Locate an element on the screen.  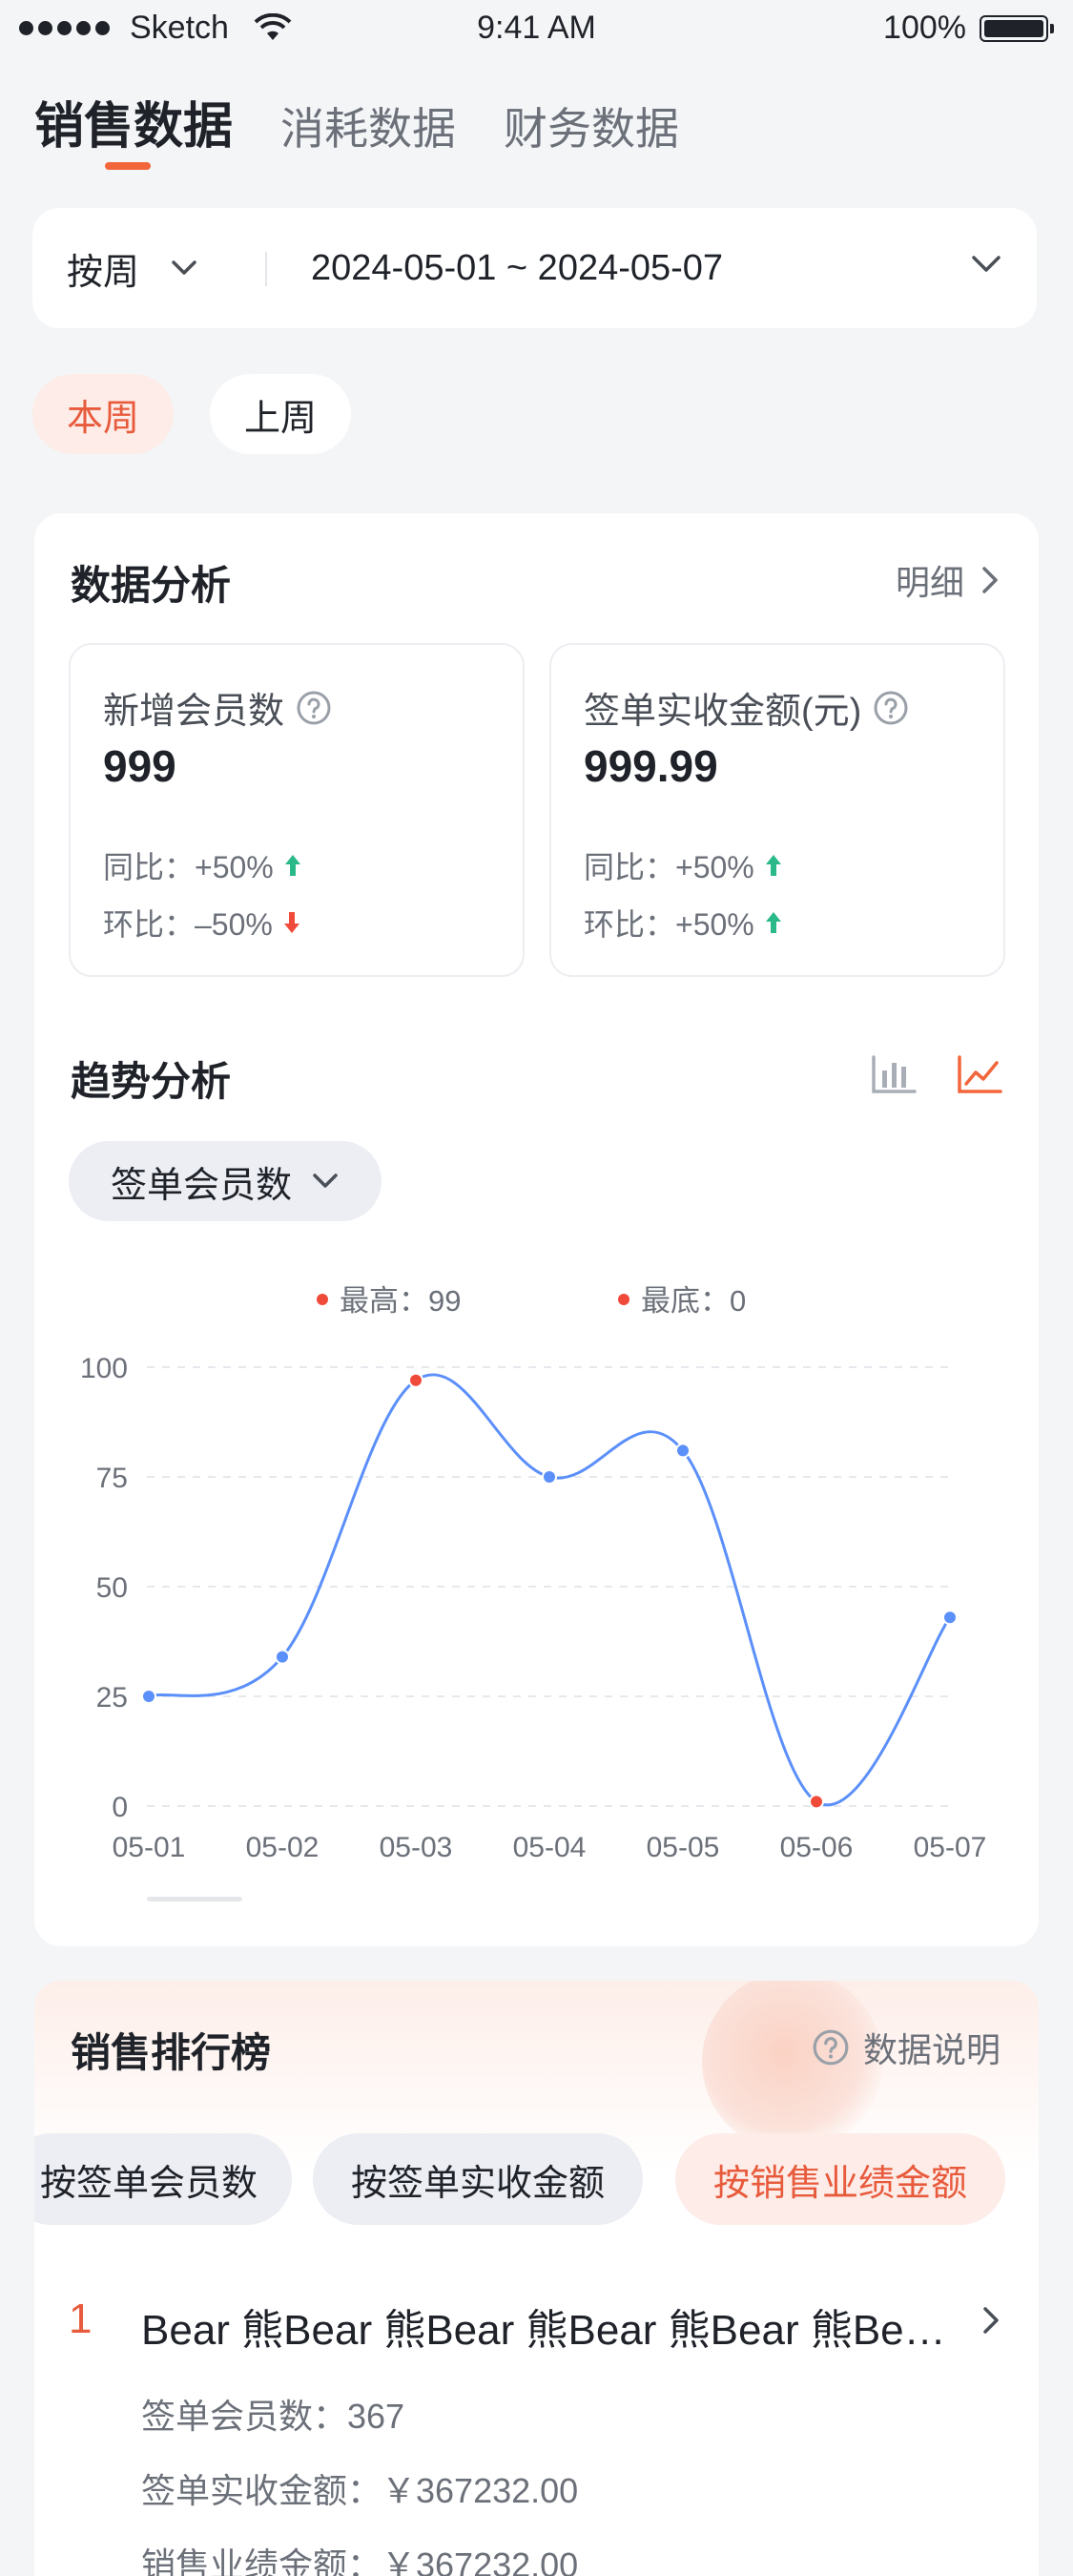
rank-number: 1 is located at coordinates (81, 2319).